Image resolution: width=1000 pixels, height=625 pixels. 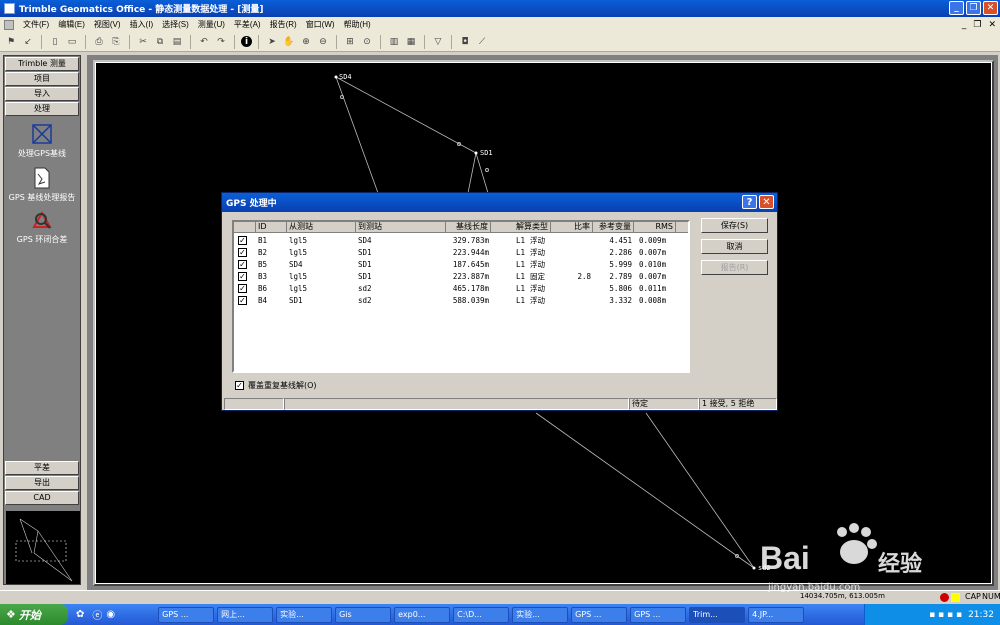 What do you see at coordinates (990, 8) in the screenshot?
I see `close-button: ✕` at bounding box center [990, 8].